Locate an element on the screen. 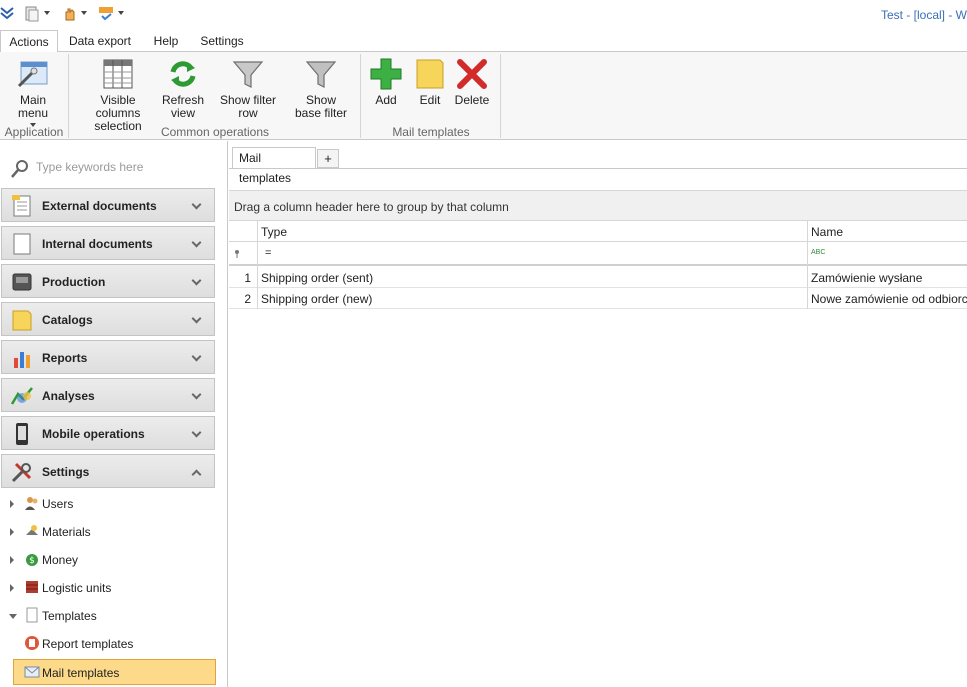  app-logo-icon is located at coordinates (7, 13).